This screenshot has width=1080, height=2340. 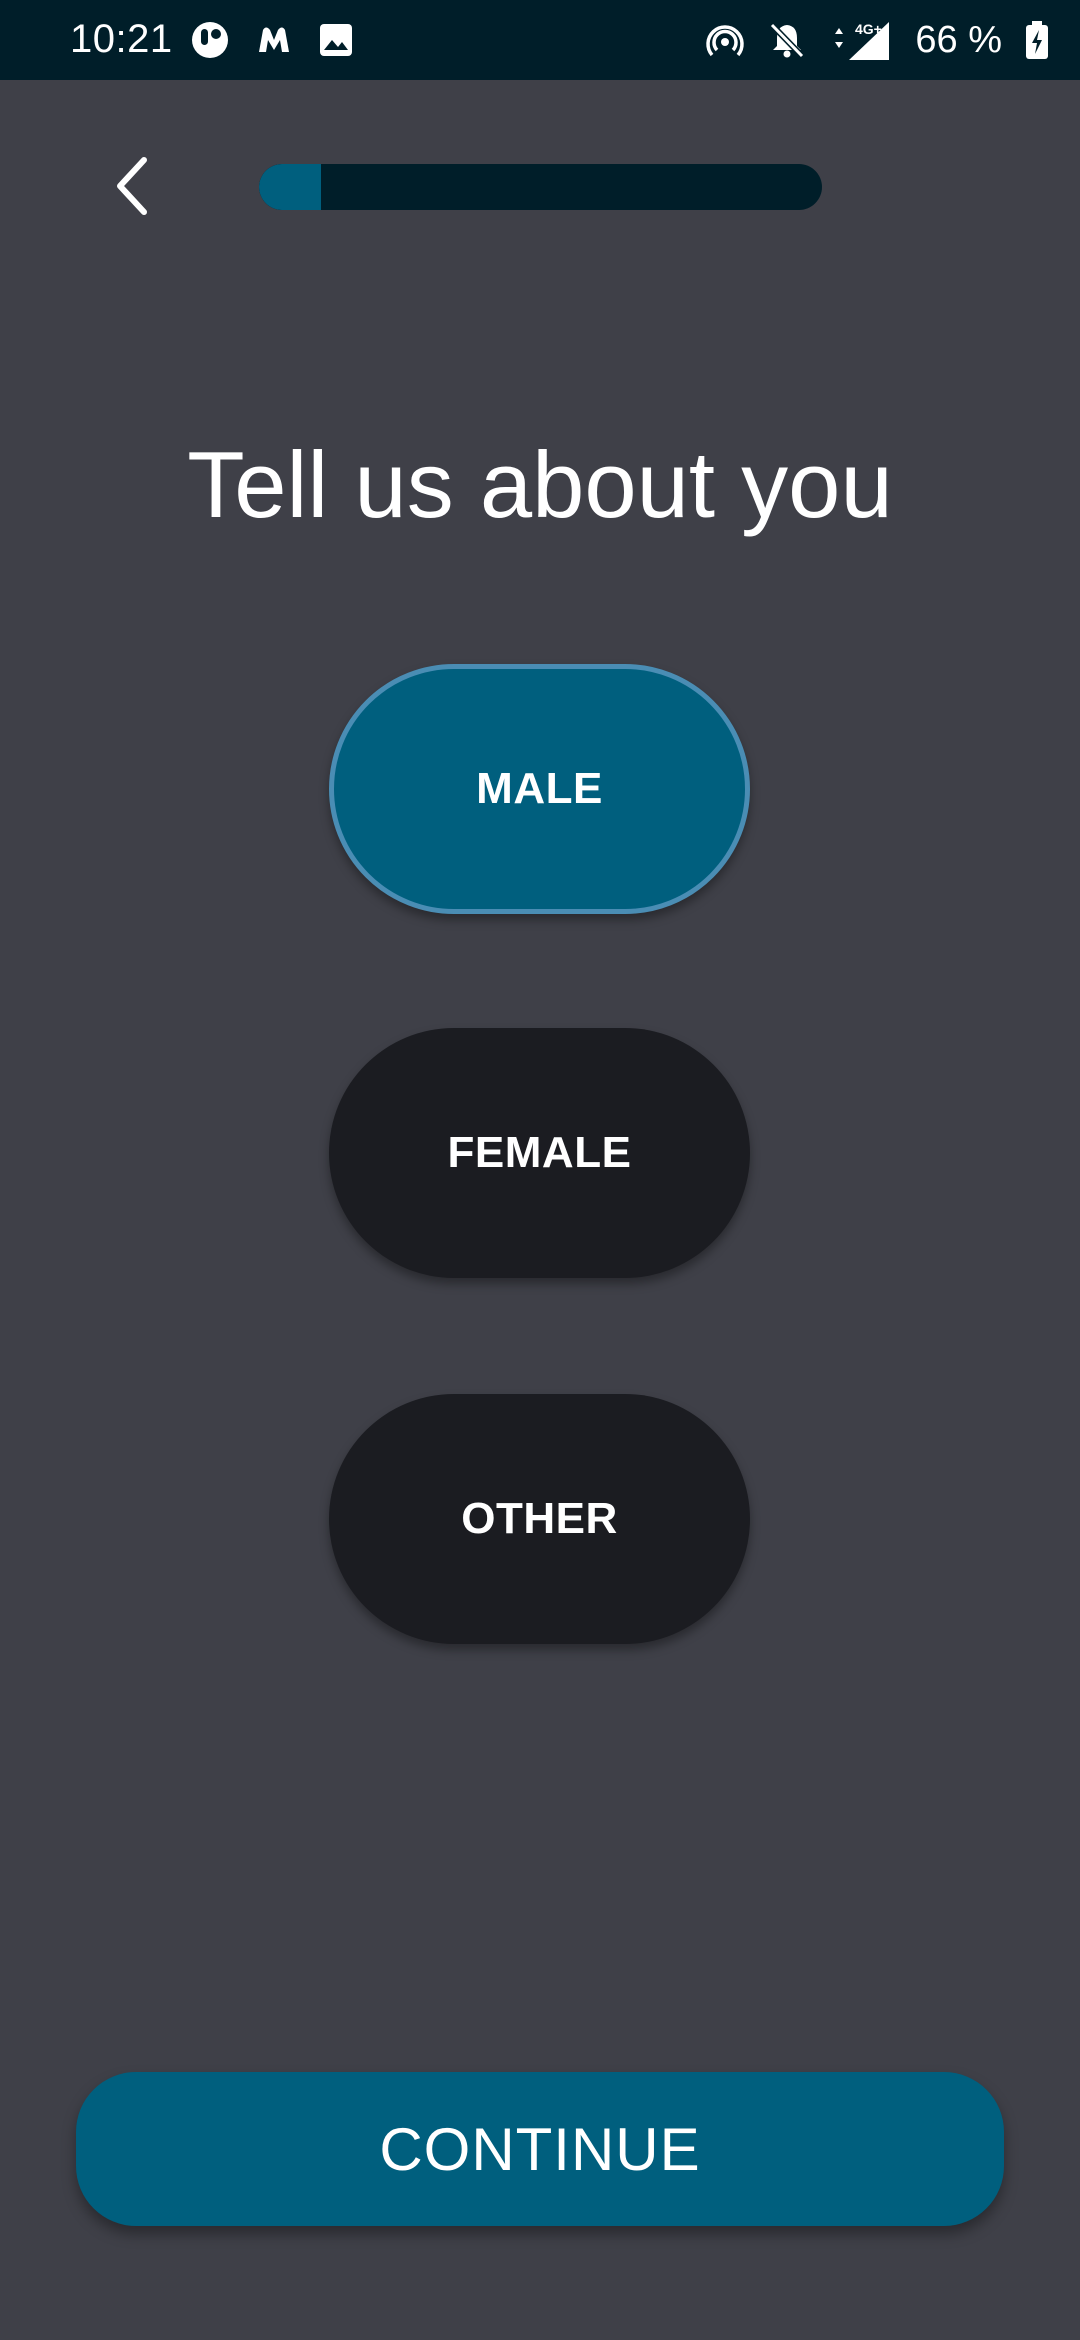 I want to click on page-title: Tell us about you, so click(x=540, y=484).